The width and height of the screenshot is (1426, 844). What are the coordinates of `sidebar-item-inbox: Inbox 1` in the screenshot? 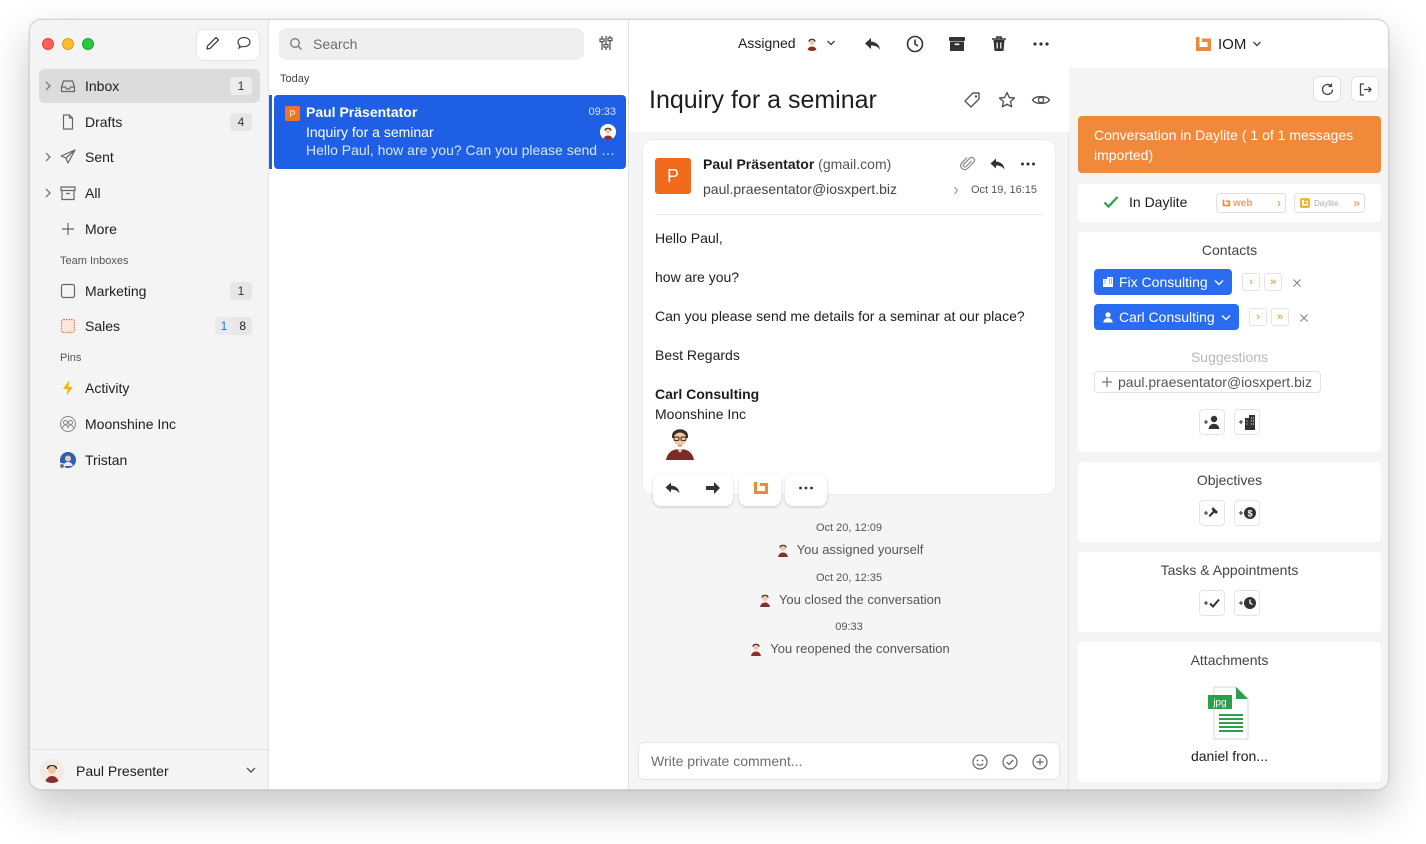 It's located at (149, 86).